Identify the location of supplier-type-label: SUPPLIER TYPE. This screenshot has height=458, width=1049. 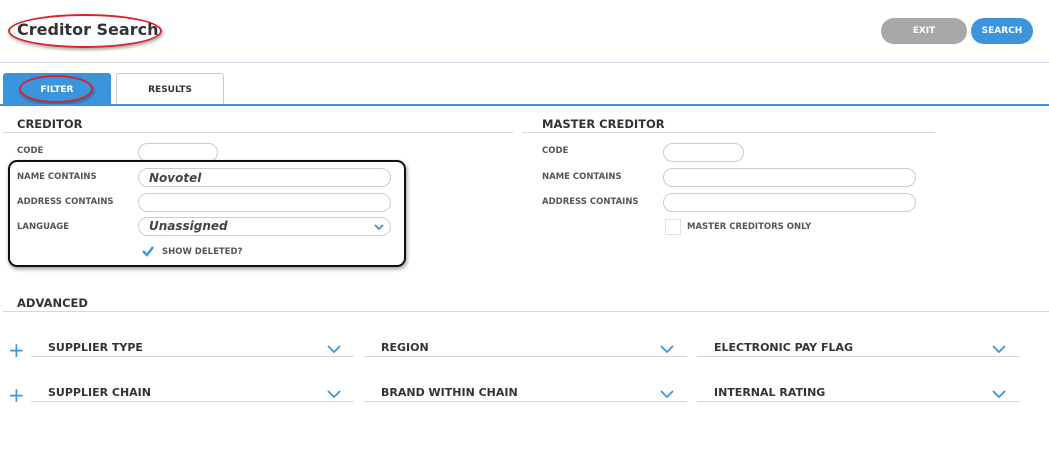
(95, 347).